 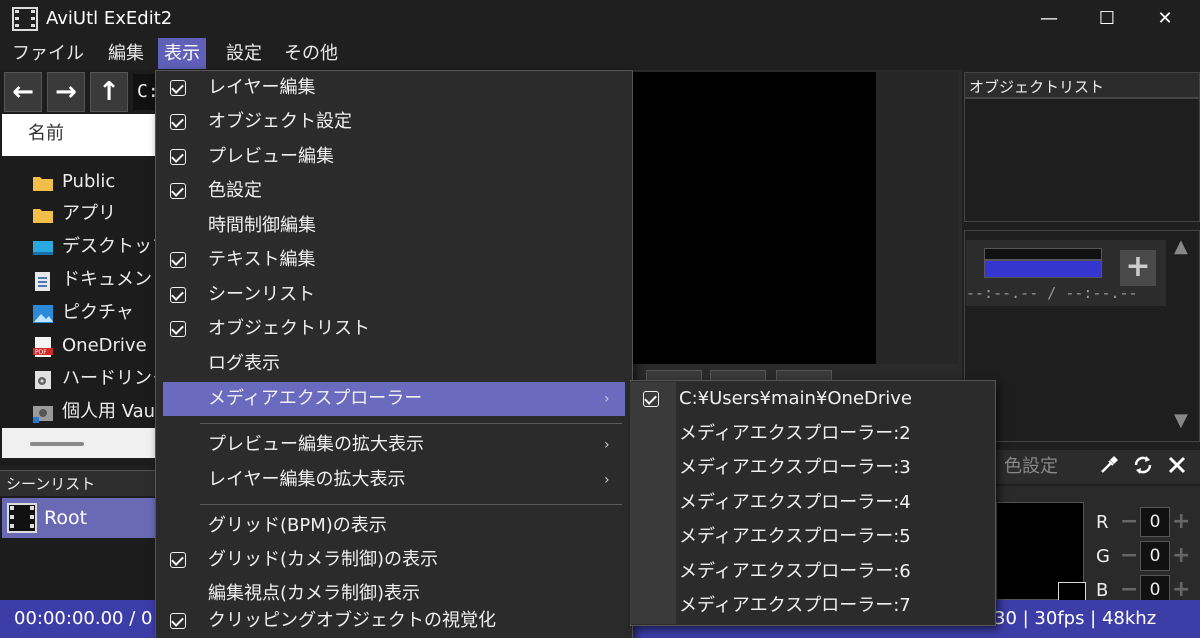 I want to click on submenu-item-onedrive: C:¥Users¥main¥OneDrive, so click(x=813, y=399).